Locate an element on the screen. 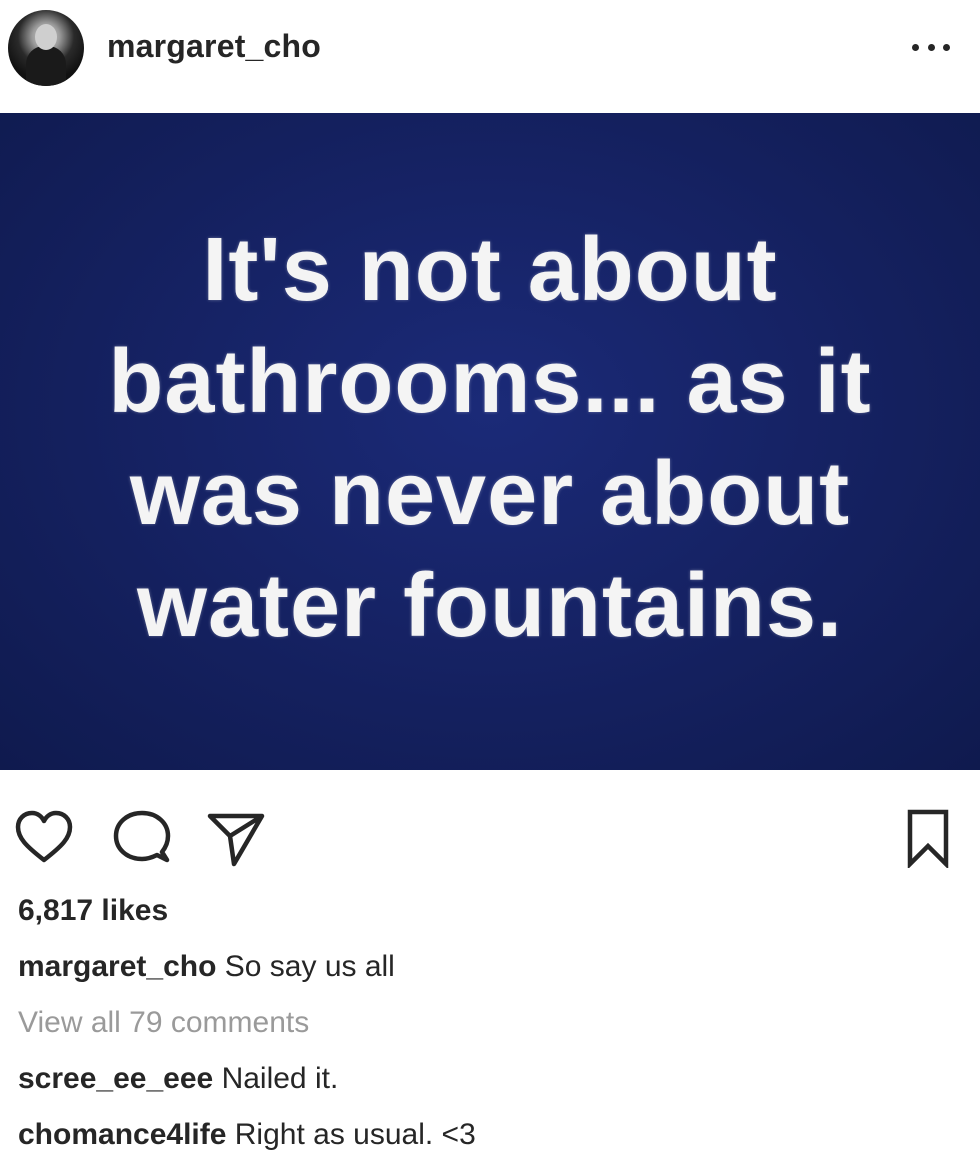 The image size is (980, 1170). post-image-text-line: bathrooms... as it is located at coordinates (490, 381).